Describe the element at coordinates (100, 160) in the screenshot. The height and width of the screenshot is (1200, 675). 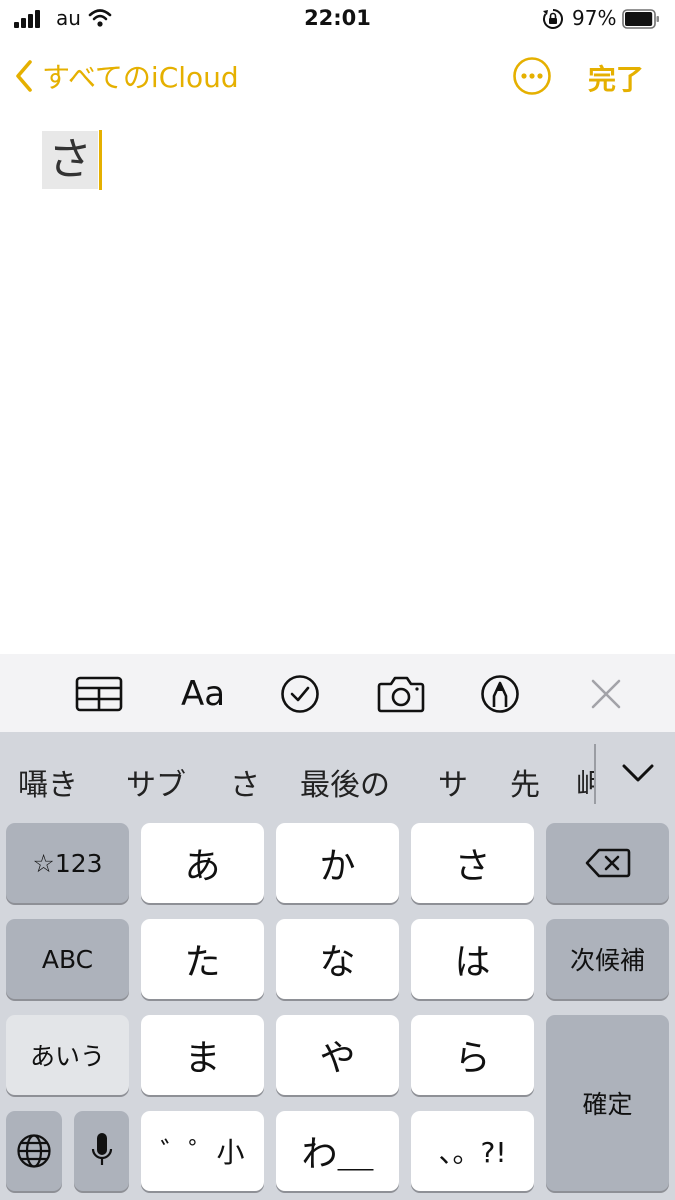
I see `text-caret` at that location.